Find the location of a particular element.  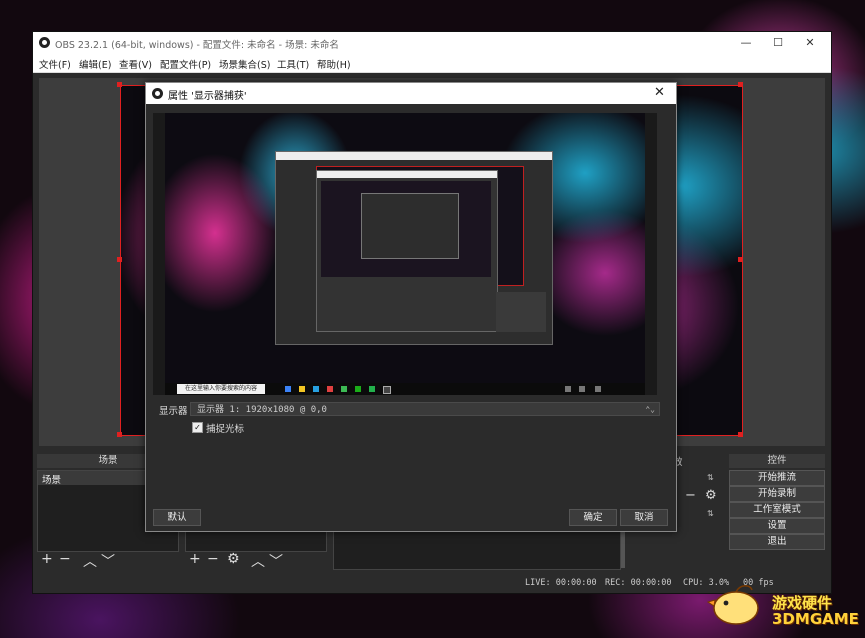

menu-view: 查看(V) is located at coordinates (135, 64).